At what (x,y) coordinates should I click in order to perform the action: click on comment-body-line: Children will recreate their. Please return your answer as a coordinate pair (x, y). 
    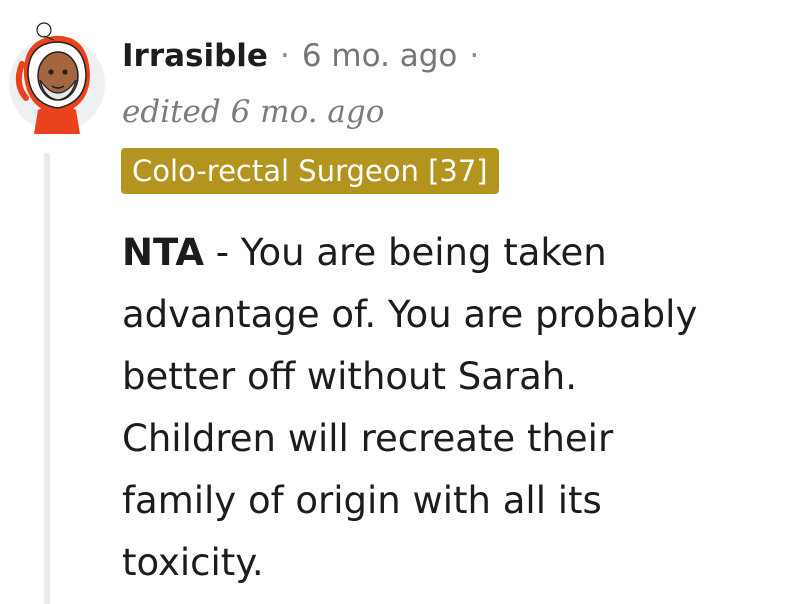
    Looking at the image, I should click on (368, 438).